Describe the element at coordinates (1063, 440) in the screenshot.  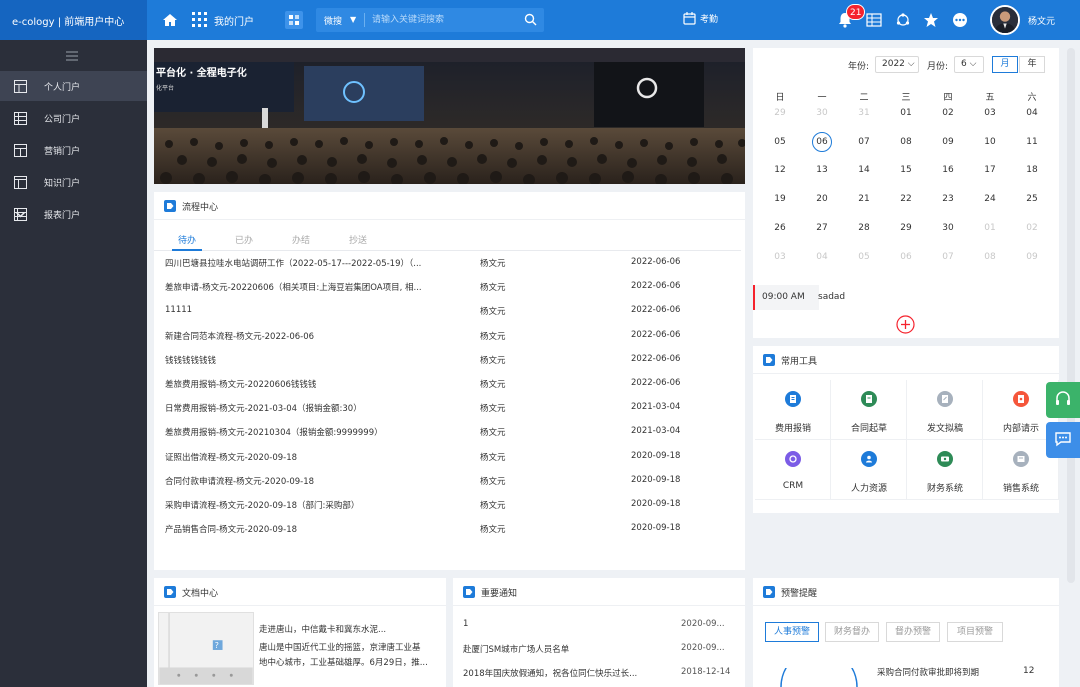
I see `chat-button` at that location.